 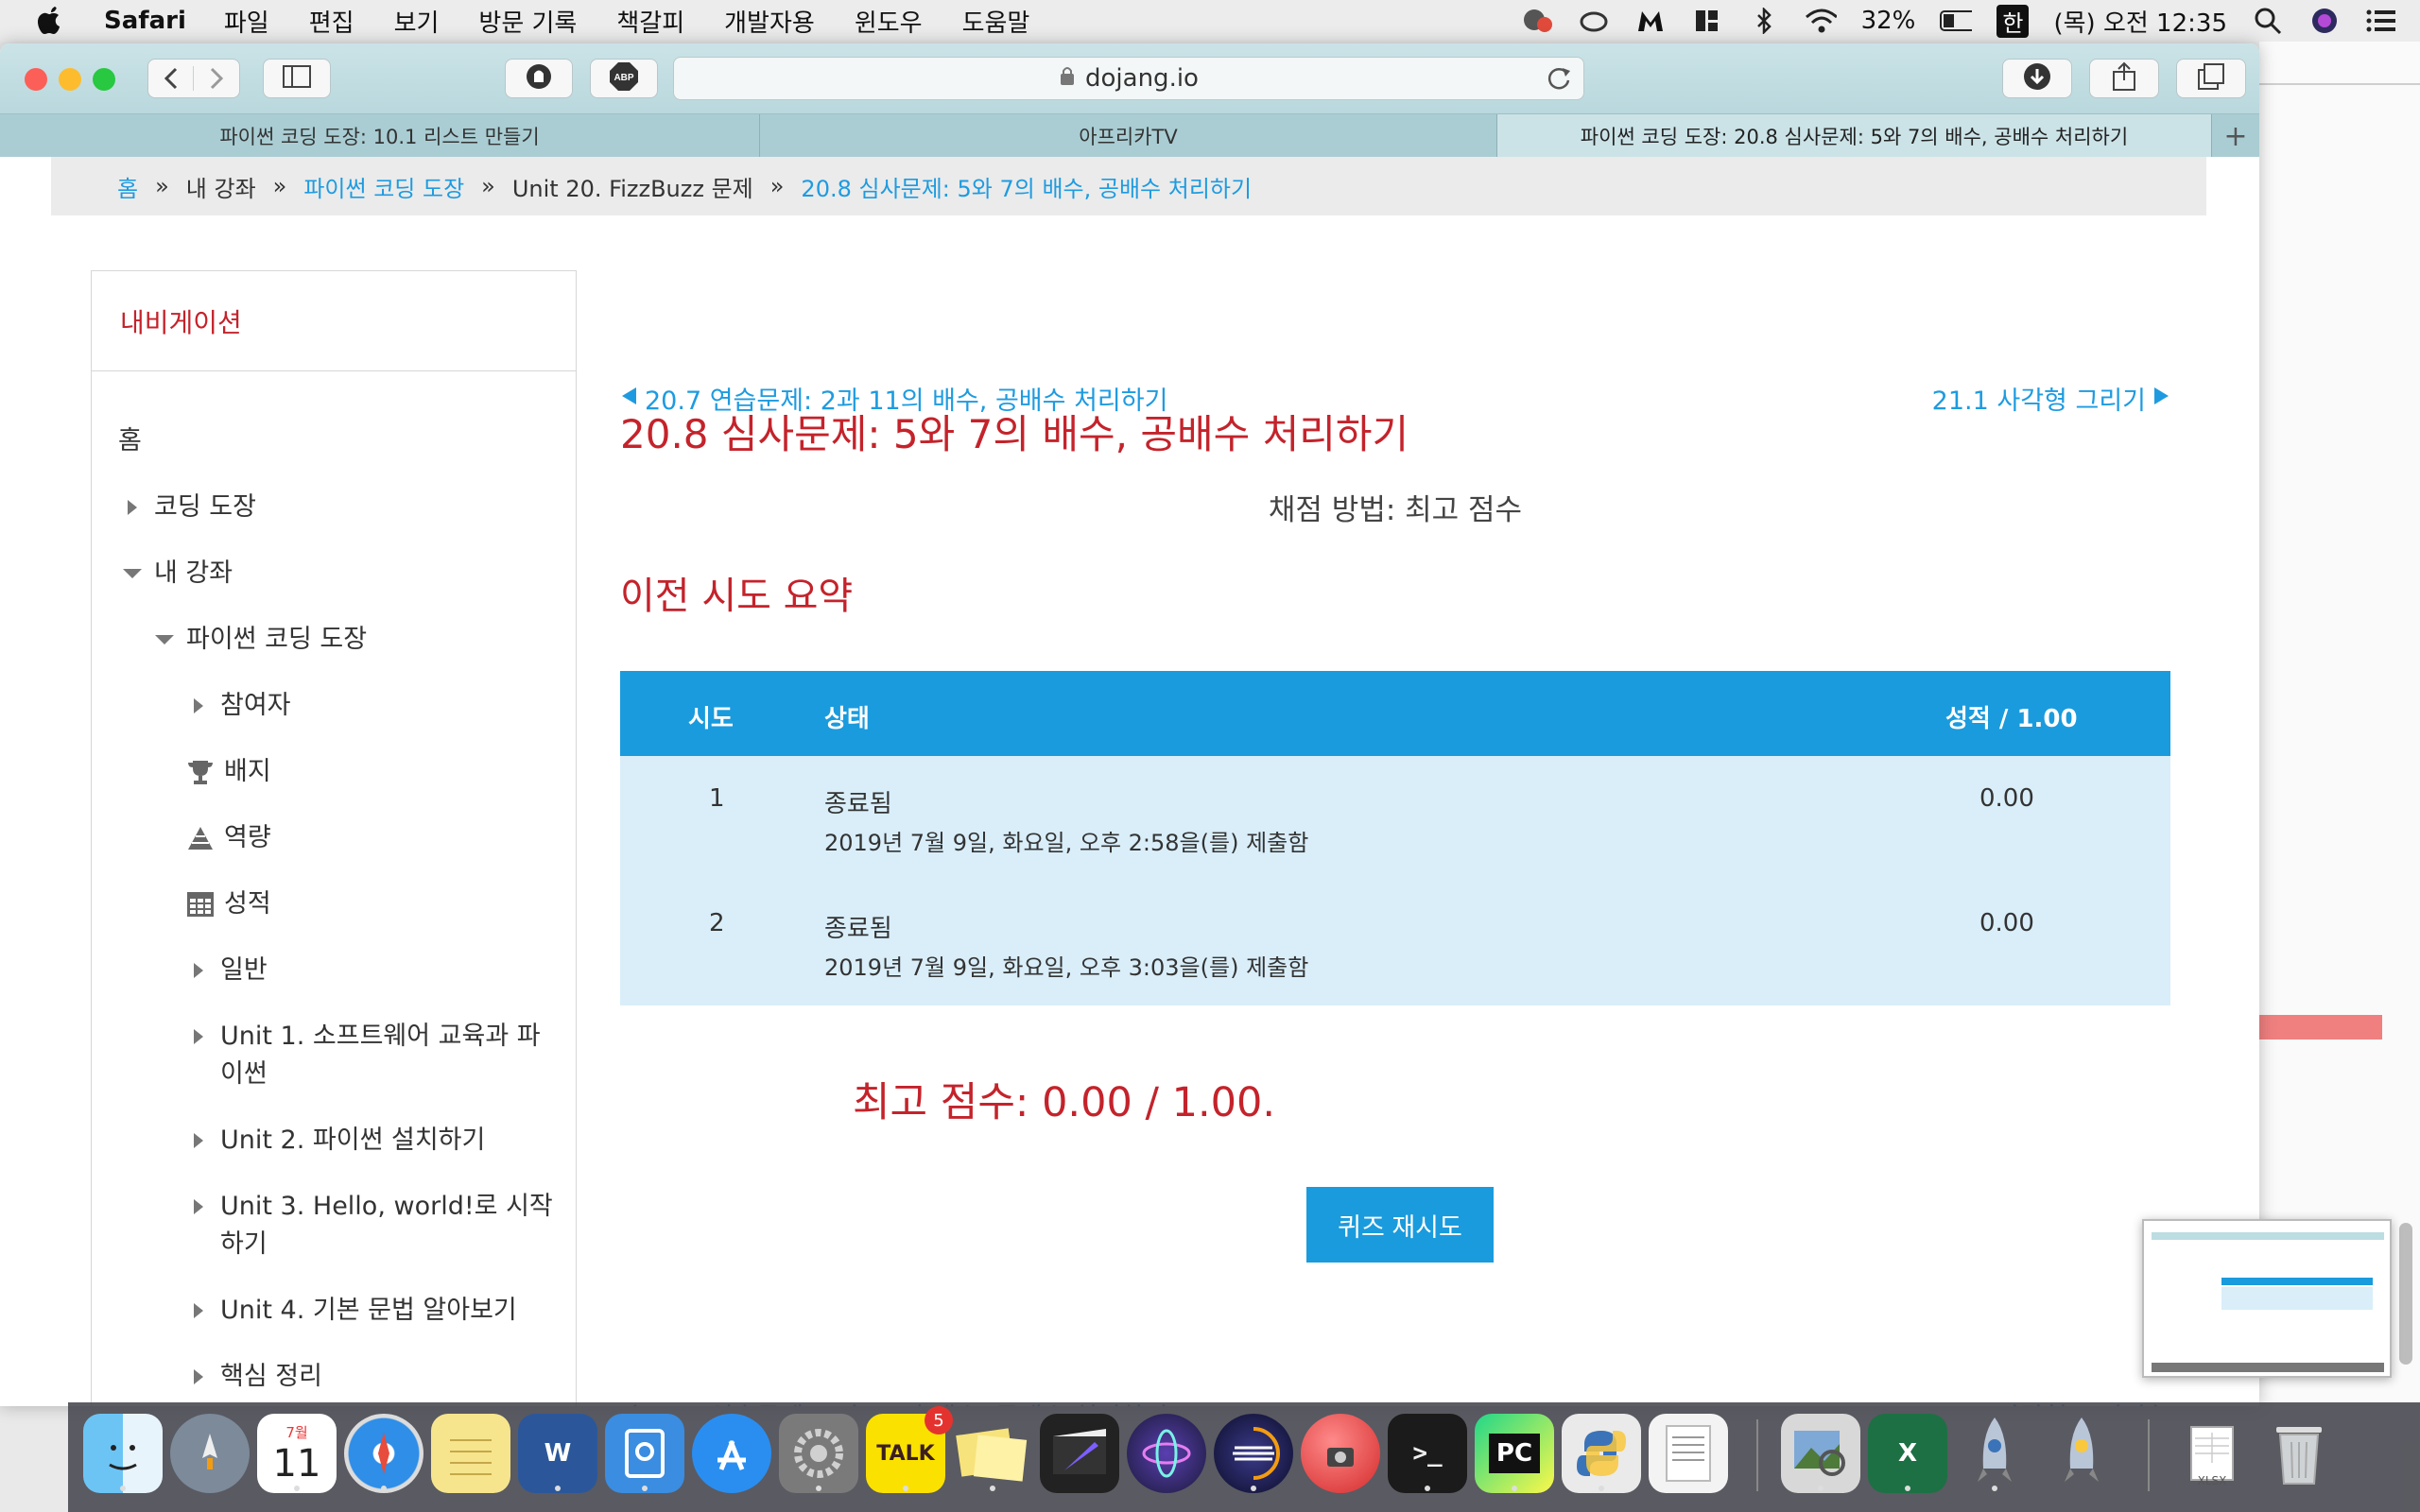 I want to click on menu-window: 윈도우, so click(x=889, y=21).